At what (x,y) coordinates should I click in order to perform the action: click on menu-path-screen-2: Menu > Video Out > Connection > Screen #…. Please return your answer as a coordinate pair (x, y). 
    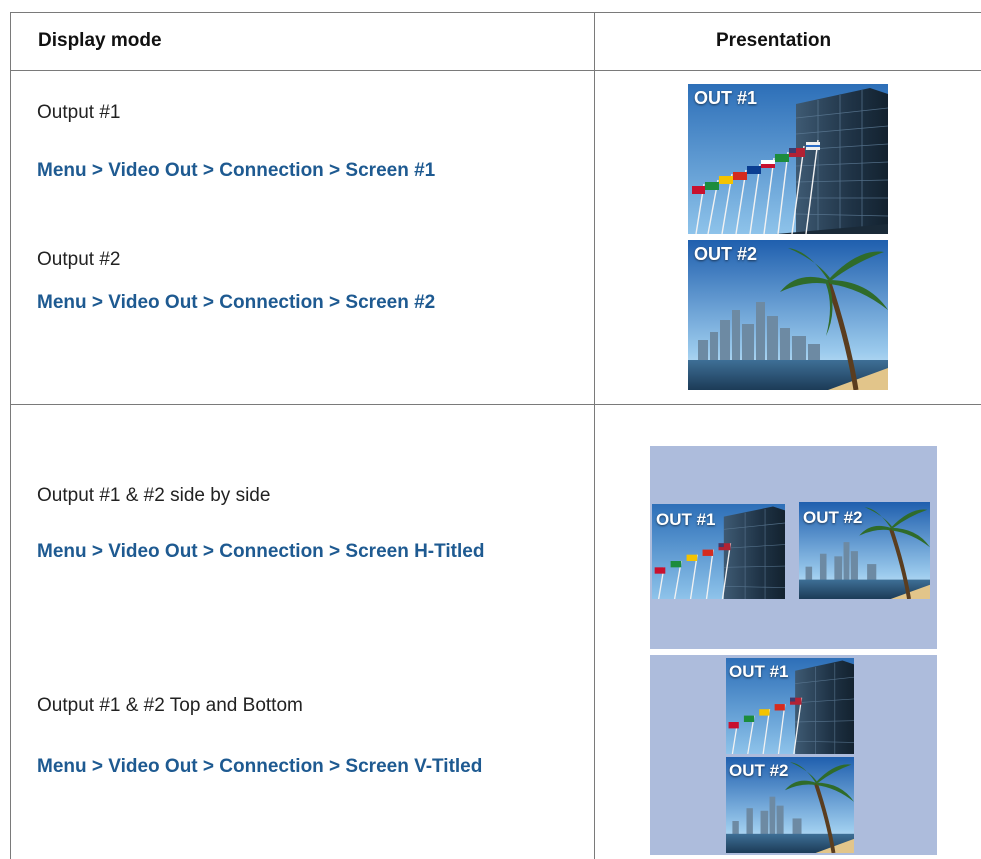
    Looking at the image, I should click on (236, 302).